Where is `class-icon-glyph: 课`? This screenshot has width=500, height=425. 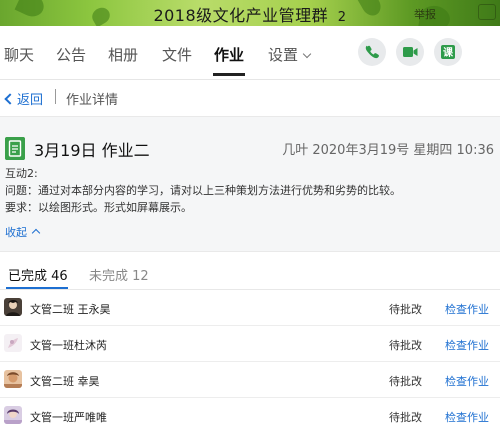 class-icon-glyph: 课 is located at coordinates (448, 52).